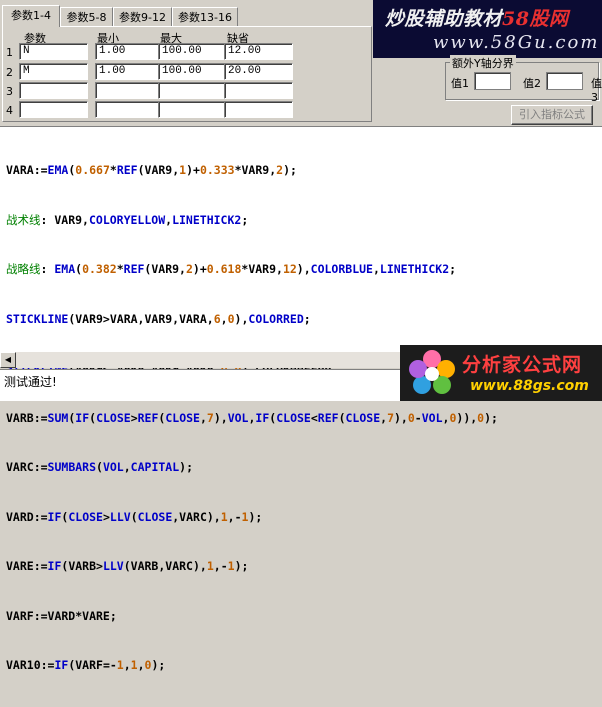 This screenshot has height=707, width=602. What do you see at coordinates (86, 665) in the screenshot?
I see `code-line: VAR10:=IF(VARF=-1,1,0);` at bounding box center [86, 665].